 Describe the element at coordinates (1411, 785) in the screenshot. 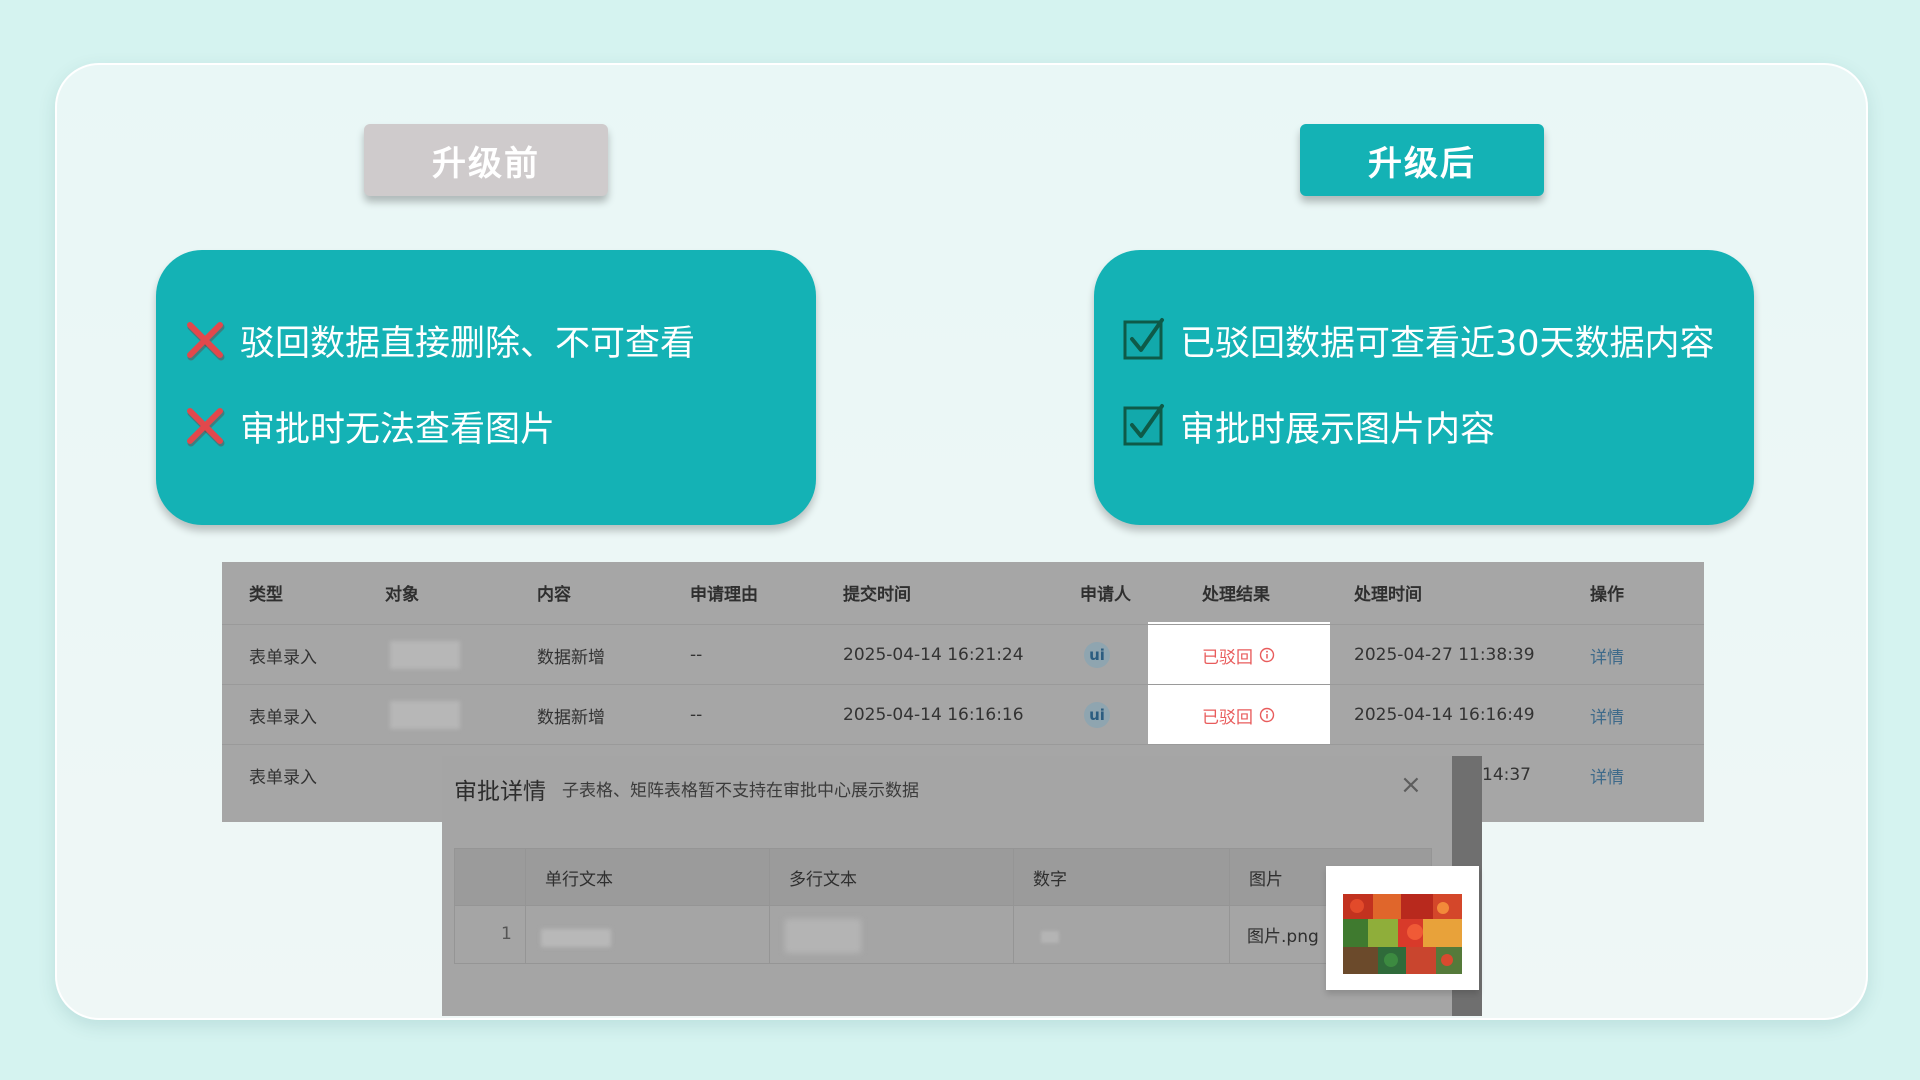

I see `close-icon: ×` at that location.